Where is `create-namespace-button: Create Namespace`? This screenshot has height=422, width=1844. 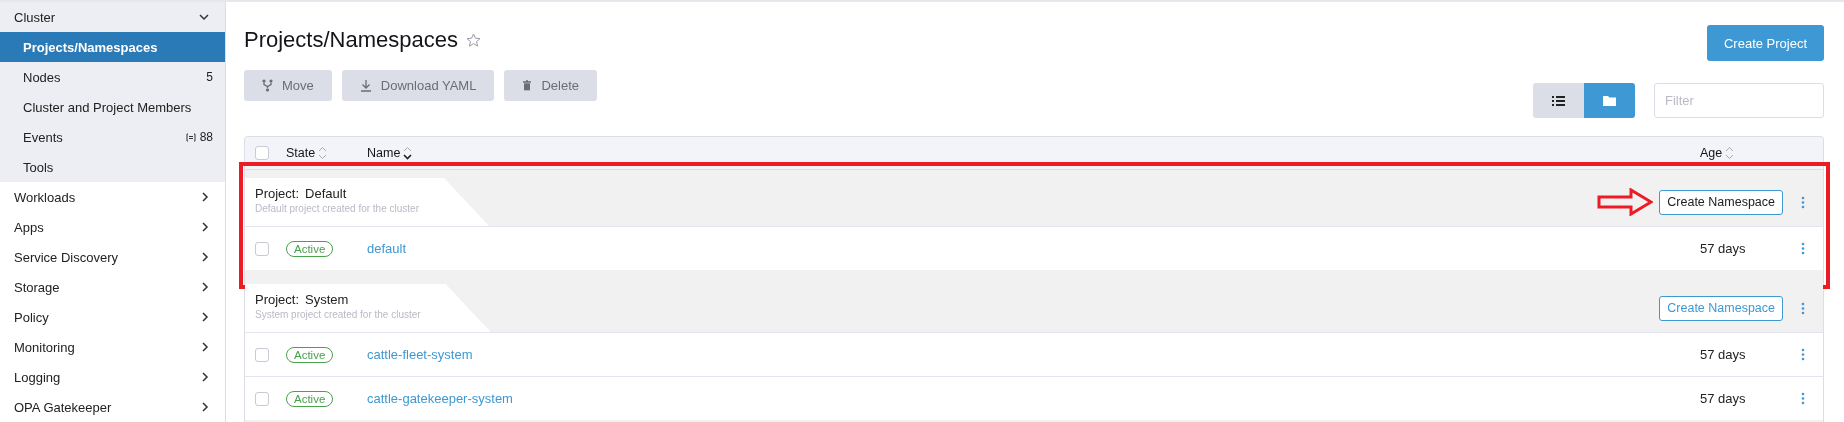
create-namespace-button: Create Namespace is located at coordinates (1721, 202).